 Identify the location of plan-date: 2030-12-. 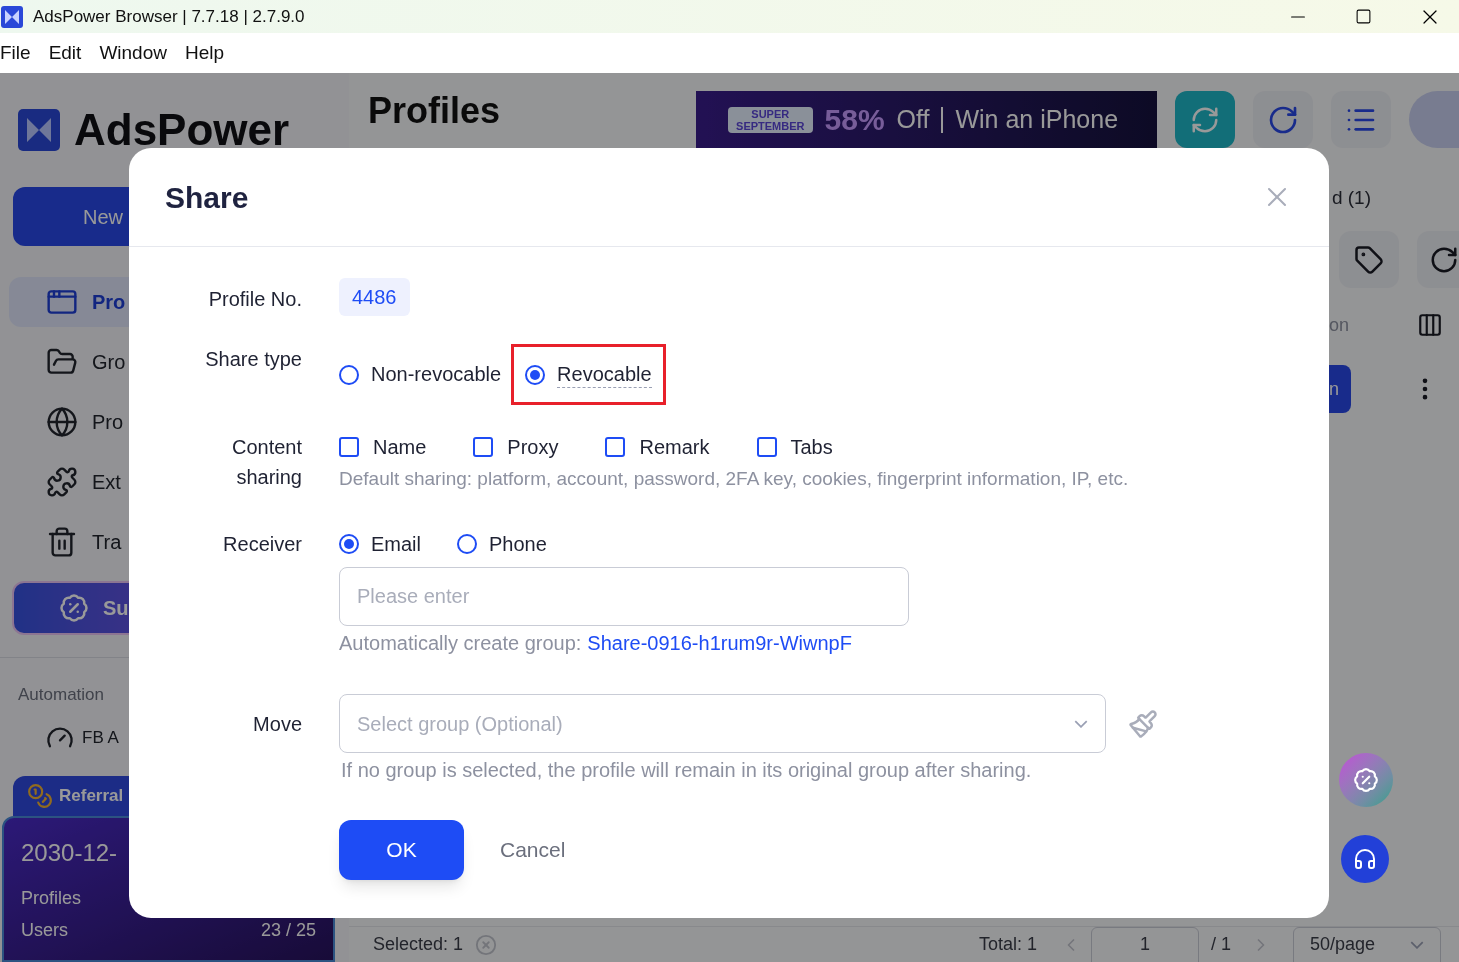
(70, 853).